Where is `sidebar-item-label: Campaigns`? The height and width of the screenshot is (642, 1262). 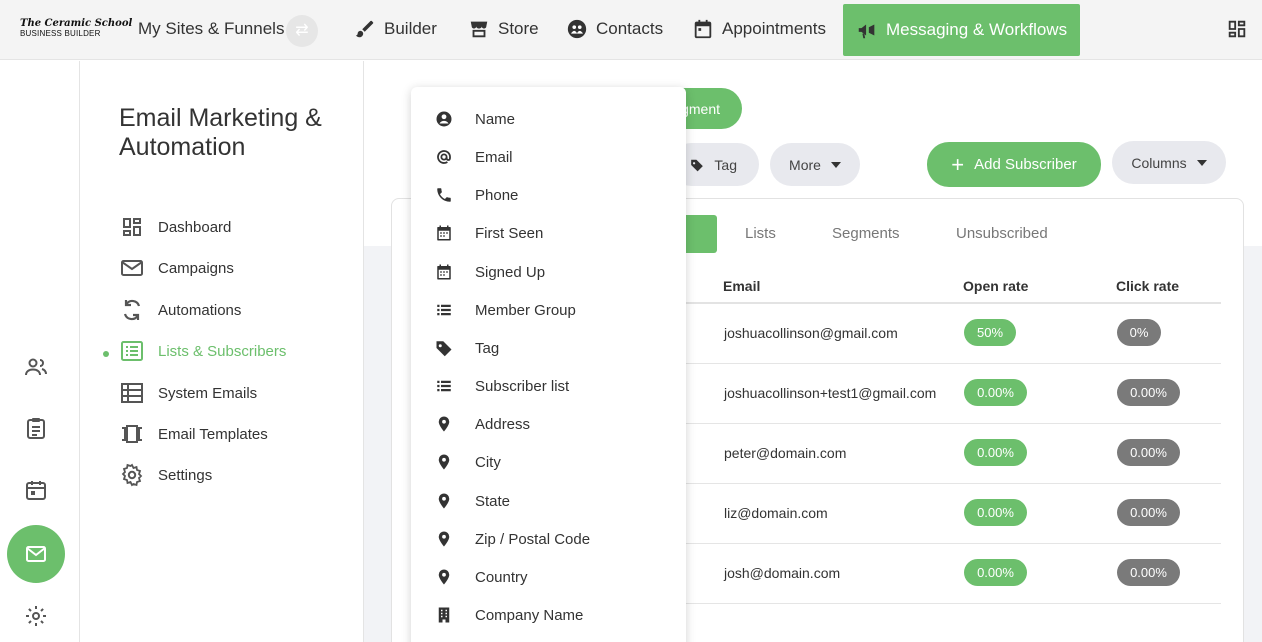
sidebar-item-label: Campaigns is located at coordinates (196, 268).